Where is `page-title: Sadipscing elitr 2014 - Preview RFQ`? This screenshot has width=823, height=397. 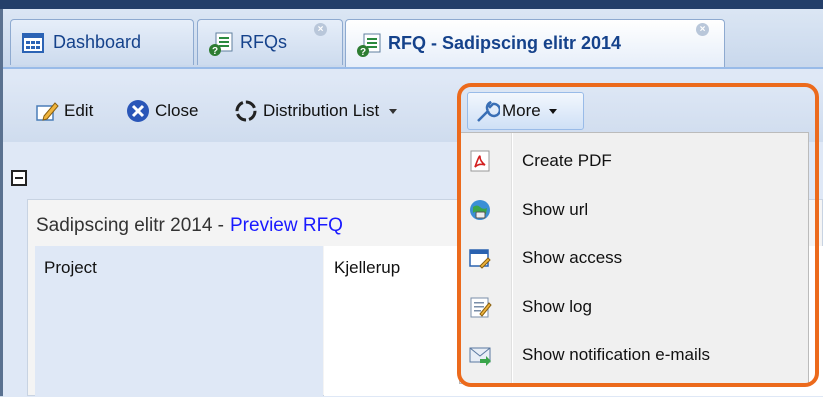
page-title: Sadipscing elitr 2014 - Preview RFQ is located at coordinates (189, 226).